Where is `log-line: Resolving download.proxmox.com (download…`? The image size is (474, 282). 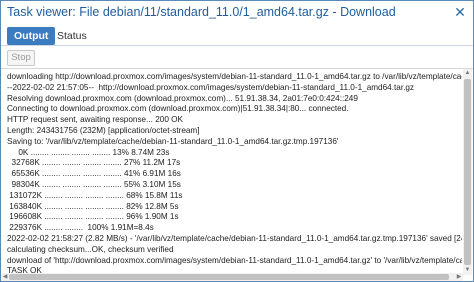 log-line: Resolving download.proxmox.com (download… is located at coordinates (182, 98).